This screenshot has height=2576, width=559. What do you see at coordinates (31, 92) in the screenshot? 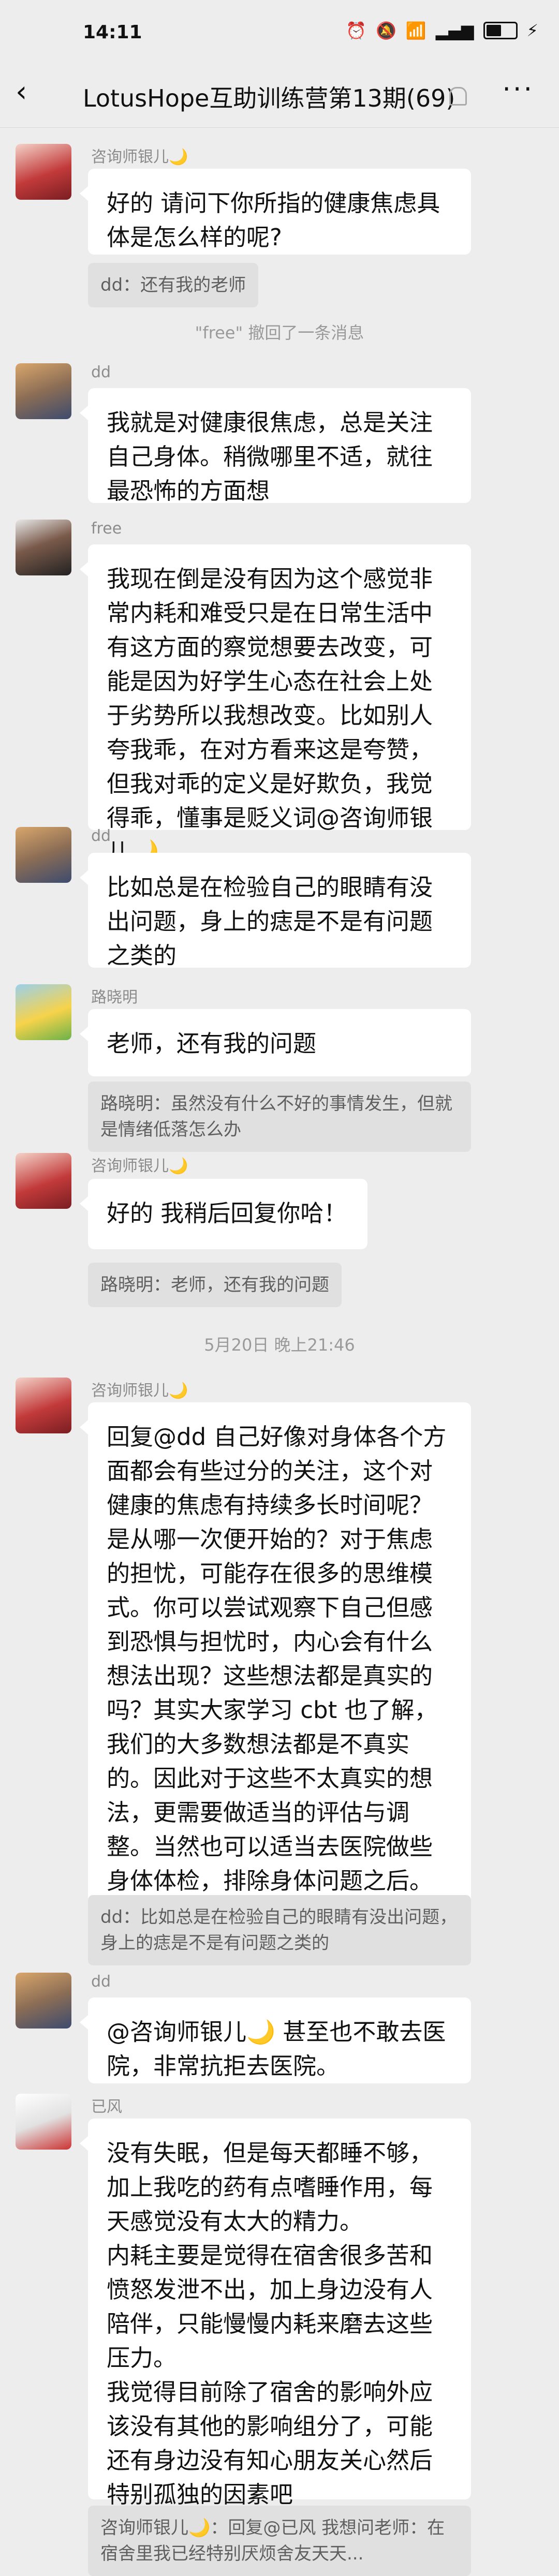
I see `back-arrow-icon: ‹` at bounding box center [31, 92].